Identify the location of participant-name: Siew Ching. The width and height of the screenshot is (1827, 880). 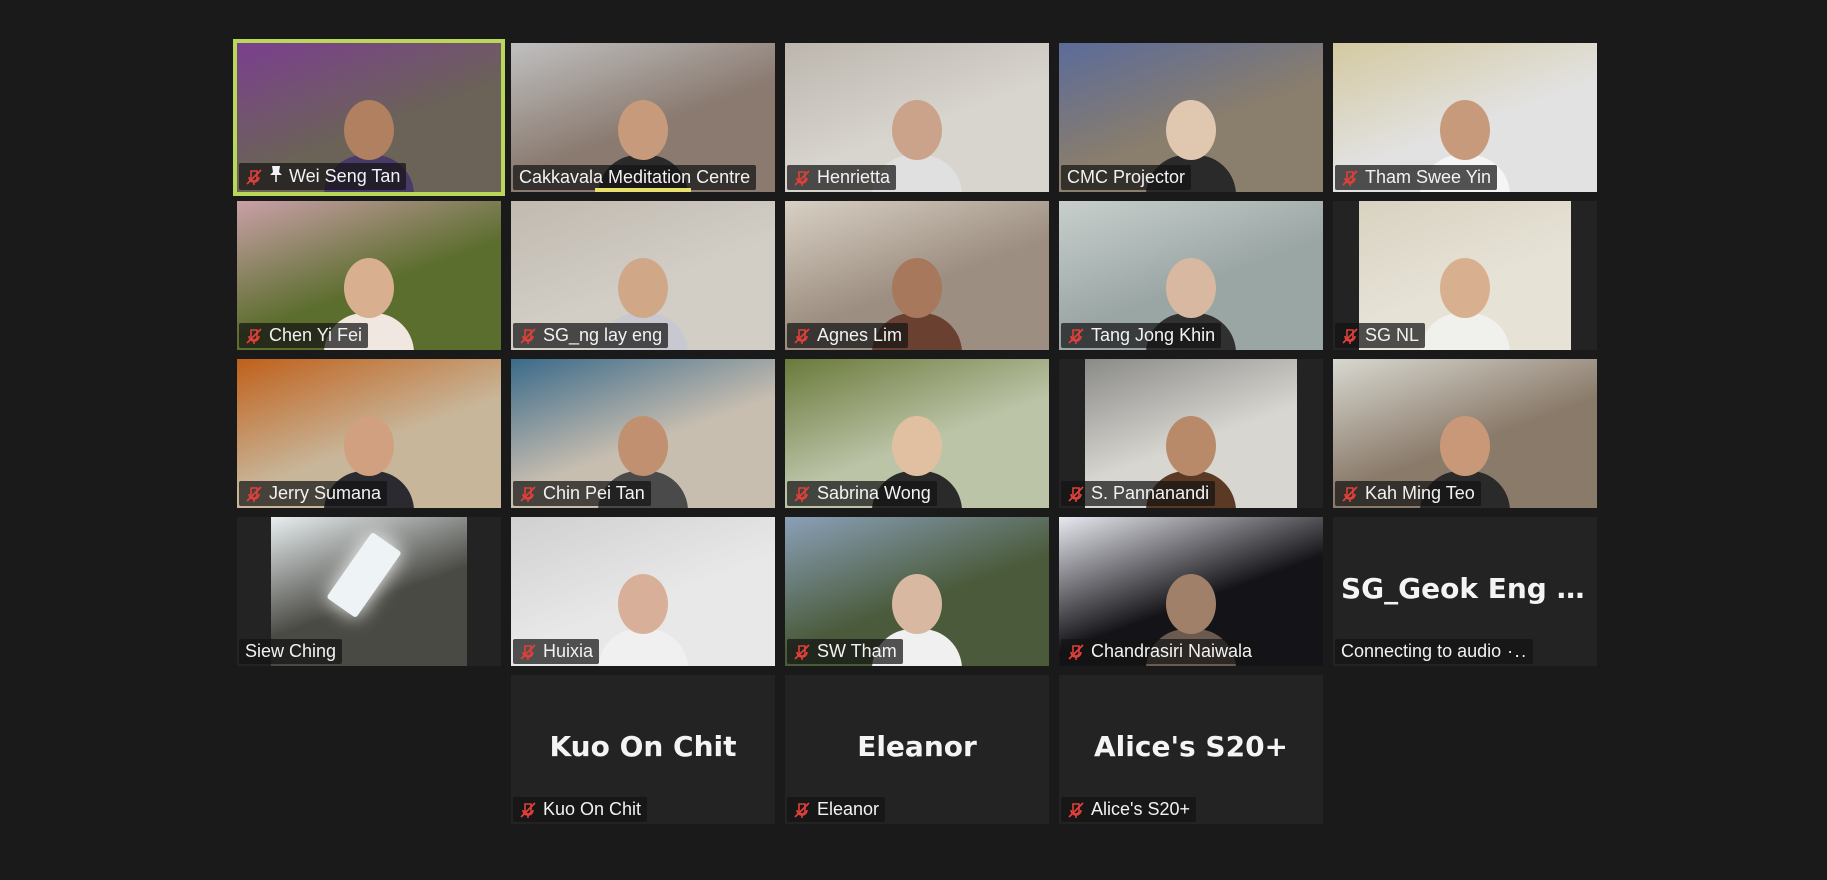
(291, 651).